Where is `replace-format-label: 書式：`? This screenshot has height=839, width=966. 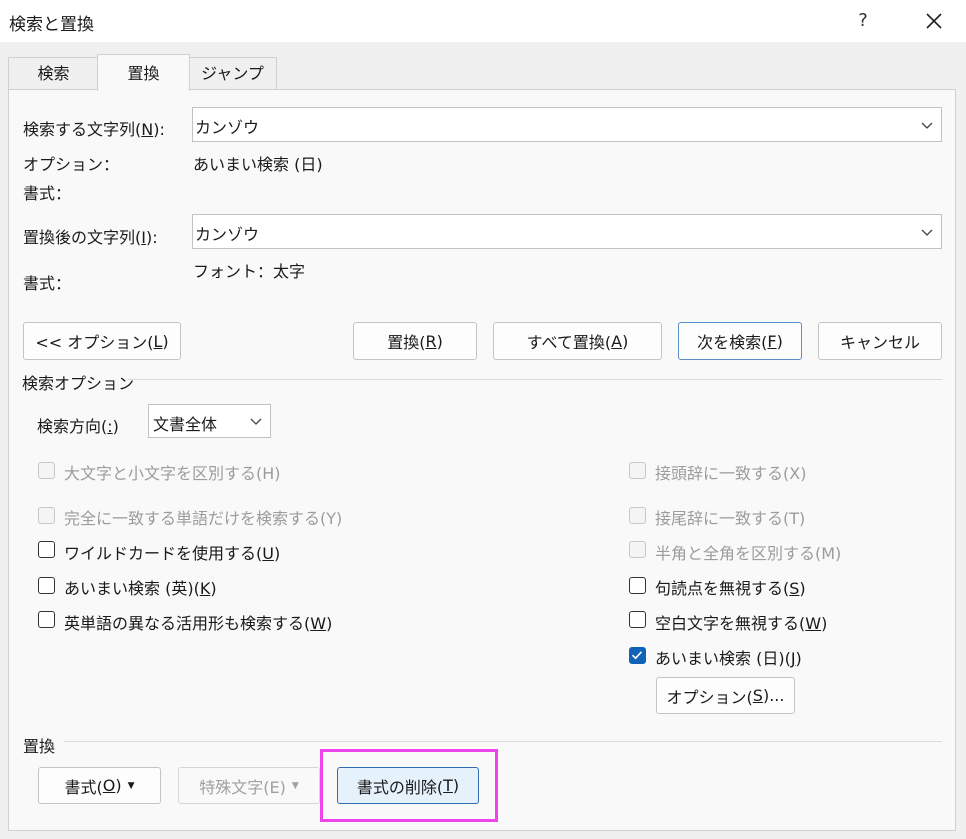 replace-format-label: 書式： is located at coordinates (47, 283).